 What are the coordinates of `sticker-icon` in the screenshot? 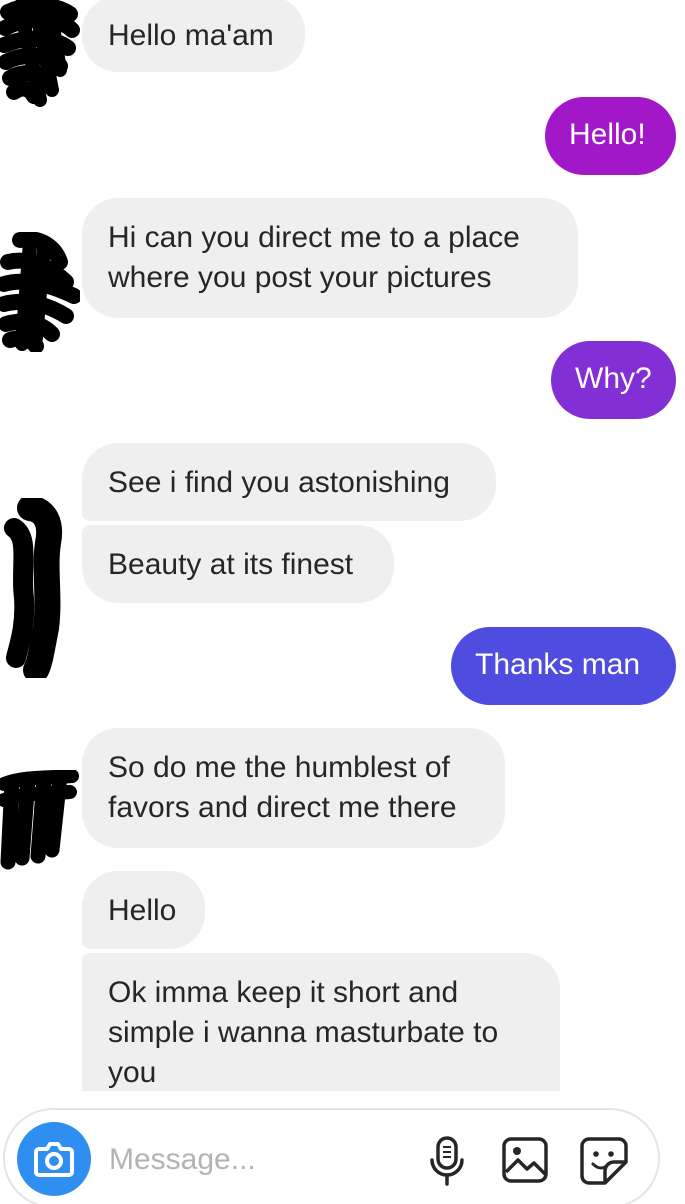 It's located at (604, 1161).